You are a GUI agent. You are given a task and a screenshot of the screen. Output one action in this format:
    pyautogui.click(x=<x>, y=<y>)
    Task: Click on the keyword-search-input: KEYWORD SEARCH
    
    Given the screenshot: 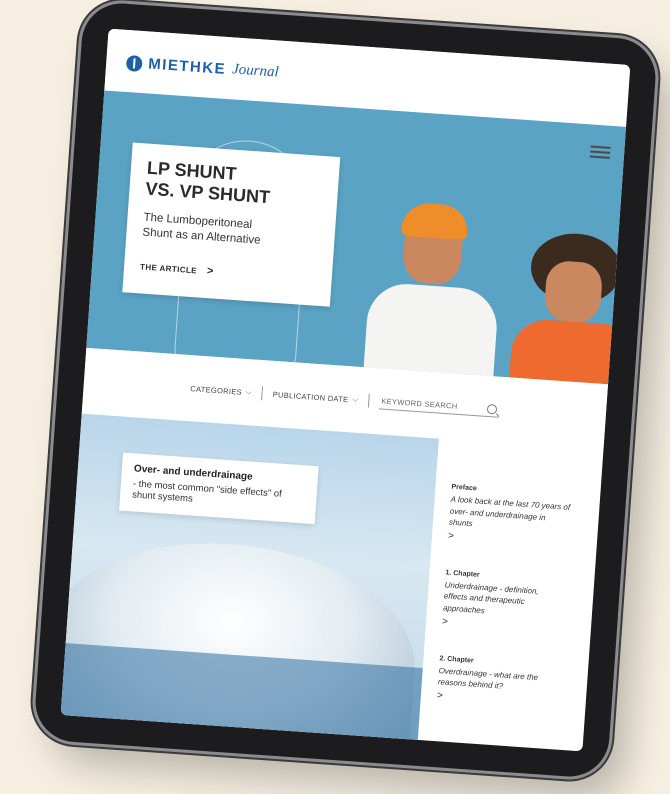 What is the action you would take?
    pyautogui.click(x=439, y=405)
    